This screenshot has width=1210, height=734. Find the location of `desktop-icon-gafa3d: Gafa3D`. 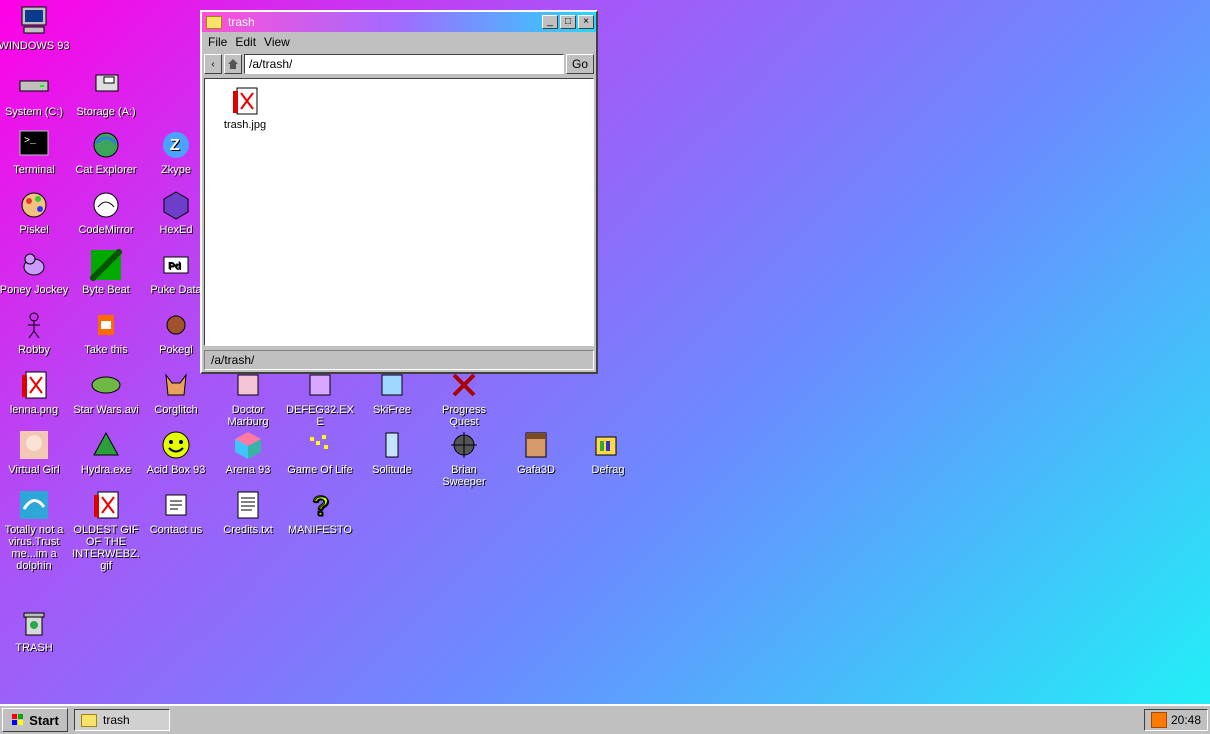

desktop-icon-gafa3d: Gafa3D is located at coordinates (536, 452).